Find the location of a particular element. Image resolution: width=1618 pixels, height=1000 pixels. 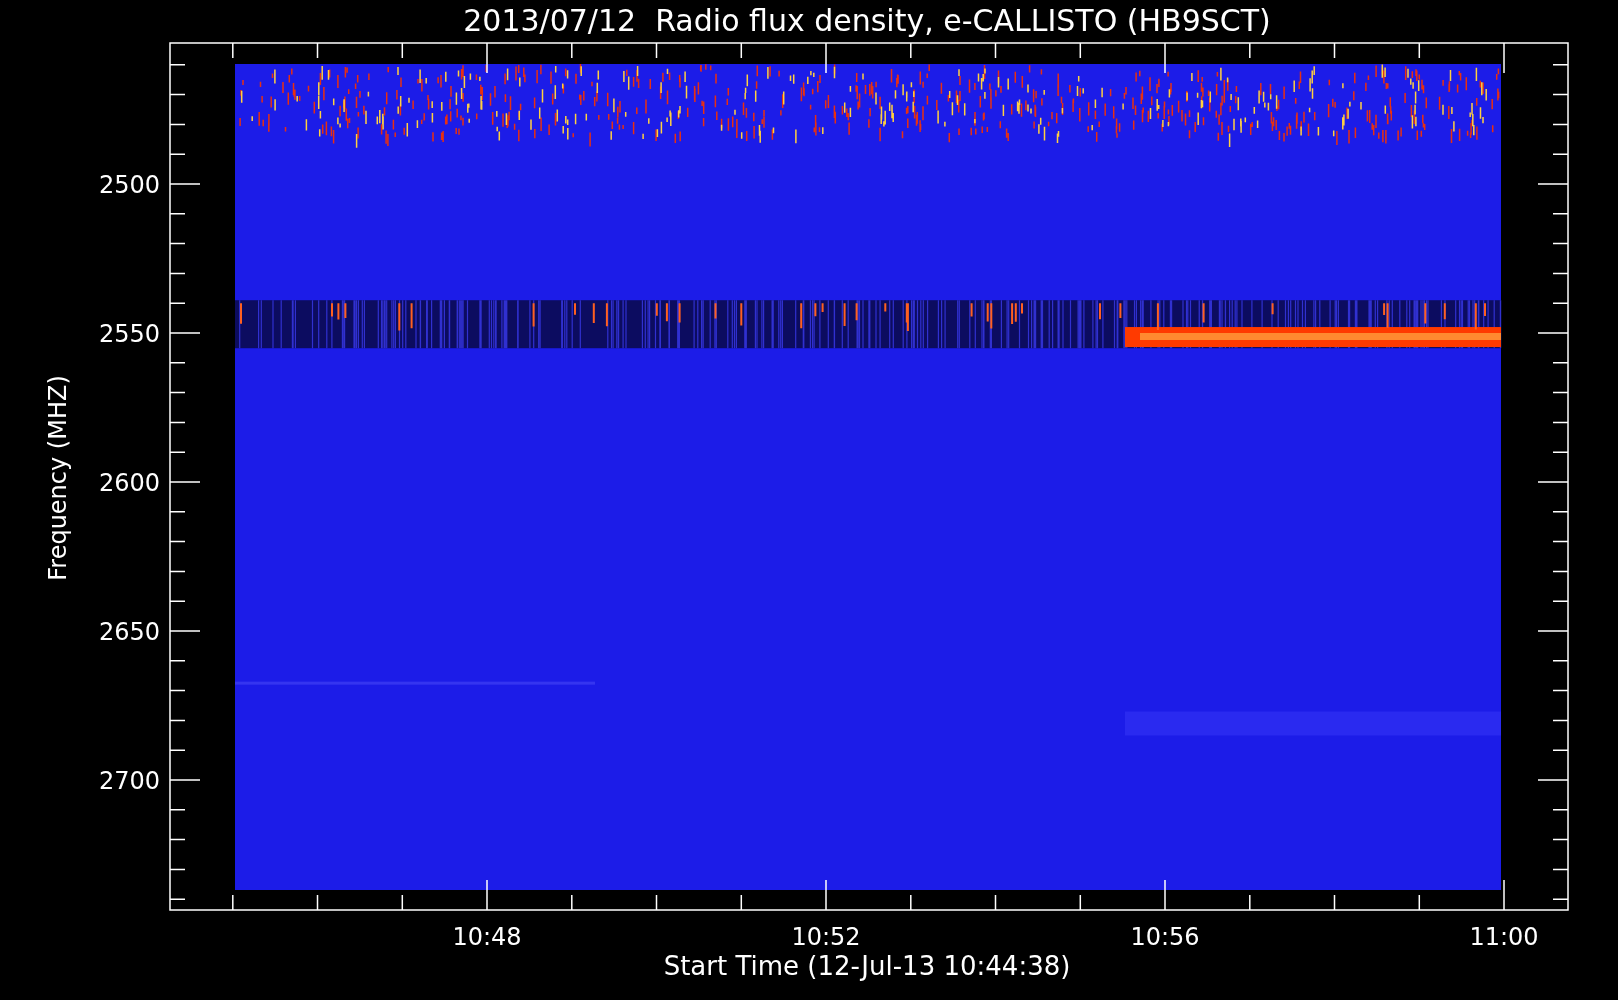

x-tick-label: 10:48 is located at coordinates (487, 937).